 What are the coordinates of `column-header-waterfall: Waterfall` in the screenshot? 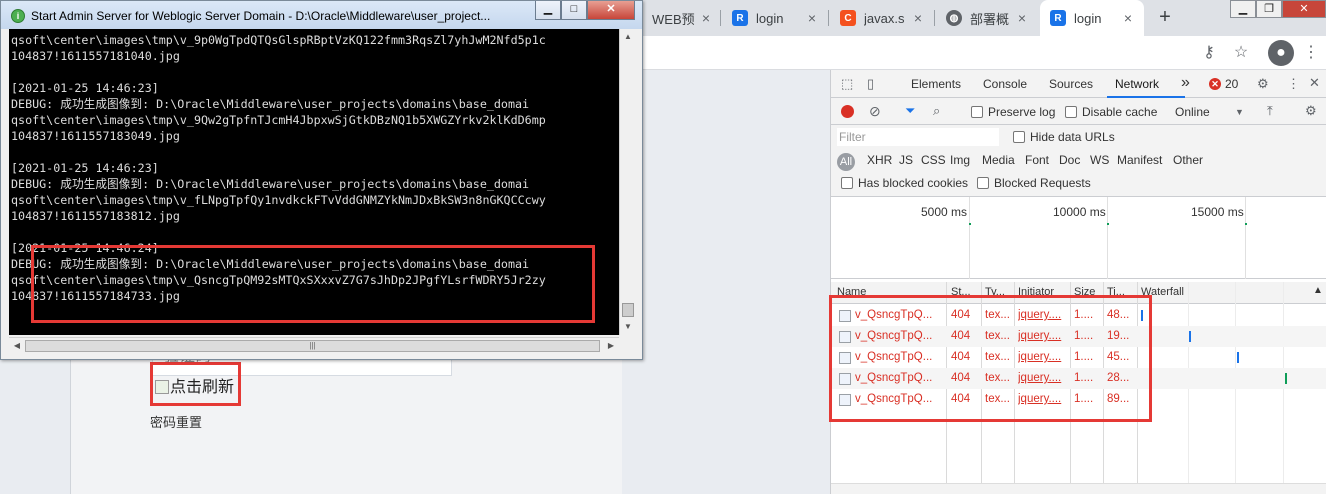 It's located at (1181, 292).